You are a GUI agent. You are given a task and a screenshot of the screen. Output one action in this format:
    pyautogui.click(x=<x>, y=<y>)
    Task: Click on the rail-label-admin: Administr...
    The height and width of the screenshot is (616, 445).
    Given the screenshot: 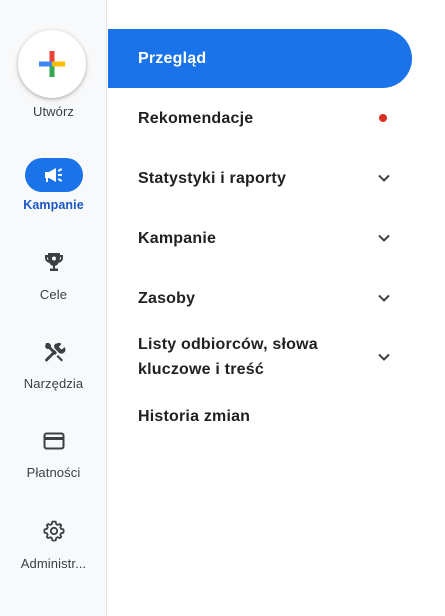 What is the action you would take?
    pyautogui.click(x=53, y=563)
    